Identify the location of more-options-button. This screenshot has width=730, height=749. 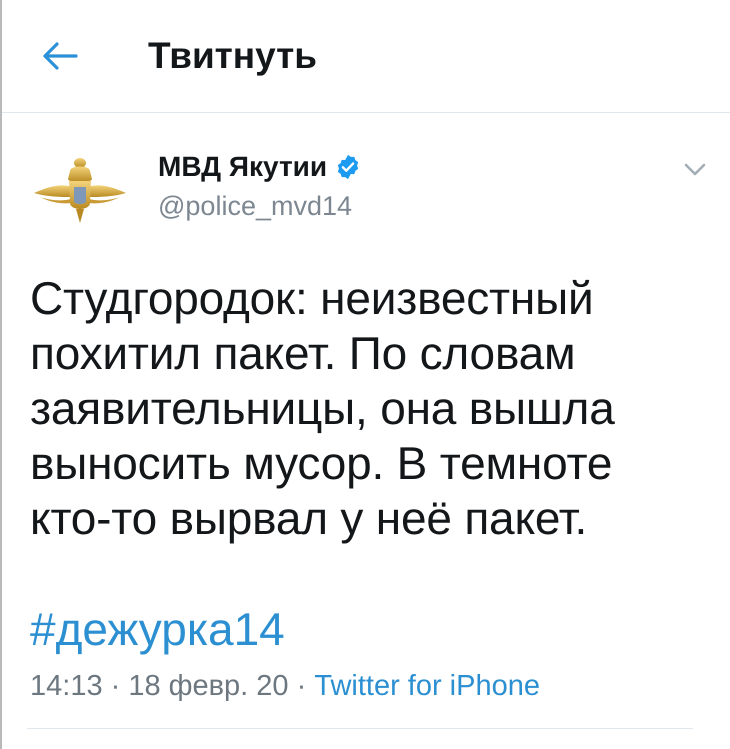
(695, 170).